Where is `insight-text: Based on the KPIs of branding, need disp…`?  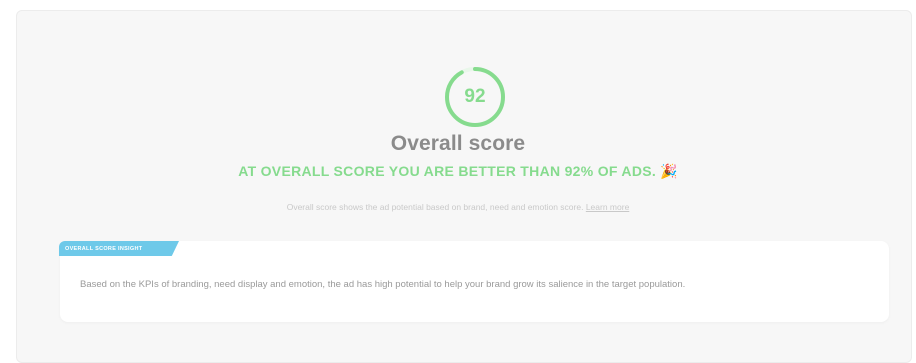 insight-text: Based on the KPIs of branding, need disp… is located at coordinates (383, 284).